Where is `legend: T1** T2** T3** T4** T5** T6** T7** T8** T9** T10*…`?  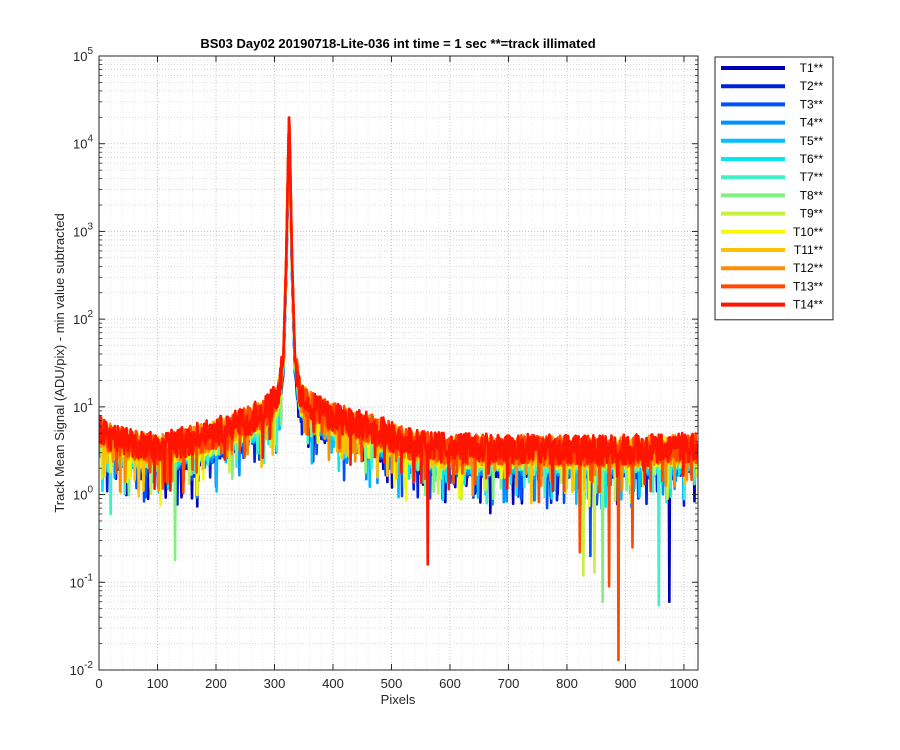
legend: T1** T2** T3** T4** T5** T6** T7** T8** T9** T10*… is located at coordinates (774, 188).